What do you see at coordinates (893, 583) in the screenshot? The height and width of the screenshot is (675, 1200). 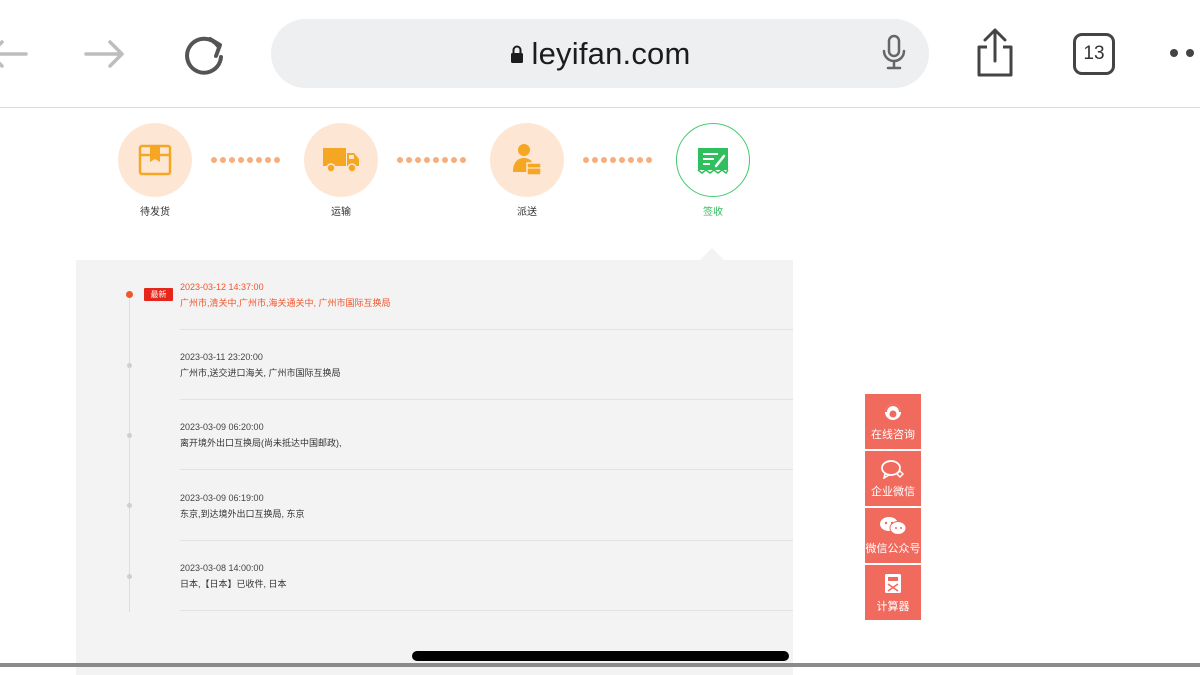 I see `calculator-icon` at bounding box center [893, 583].